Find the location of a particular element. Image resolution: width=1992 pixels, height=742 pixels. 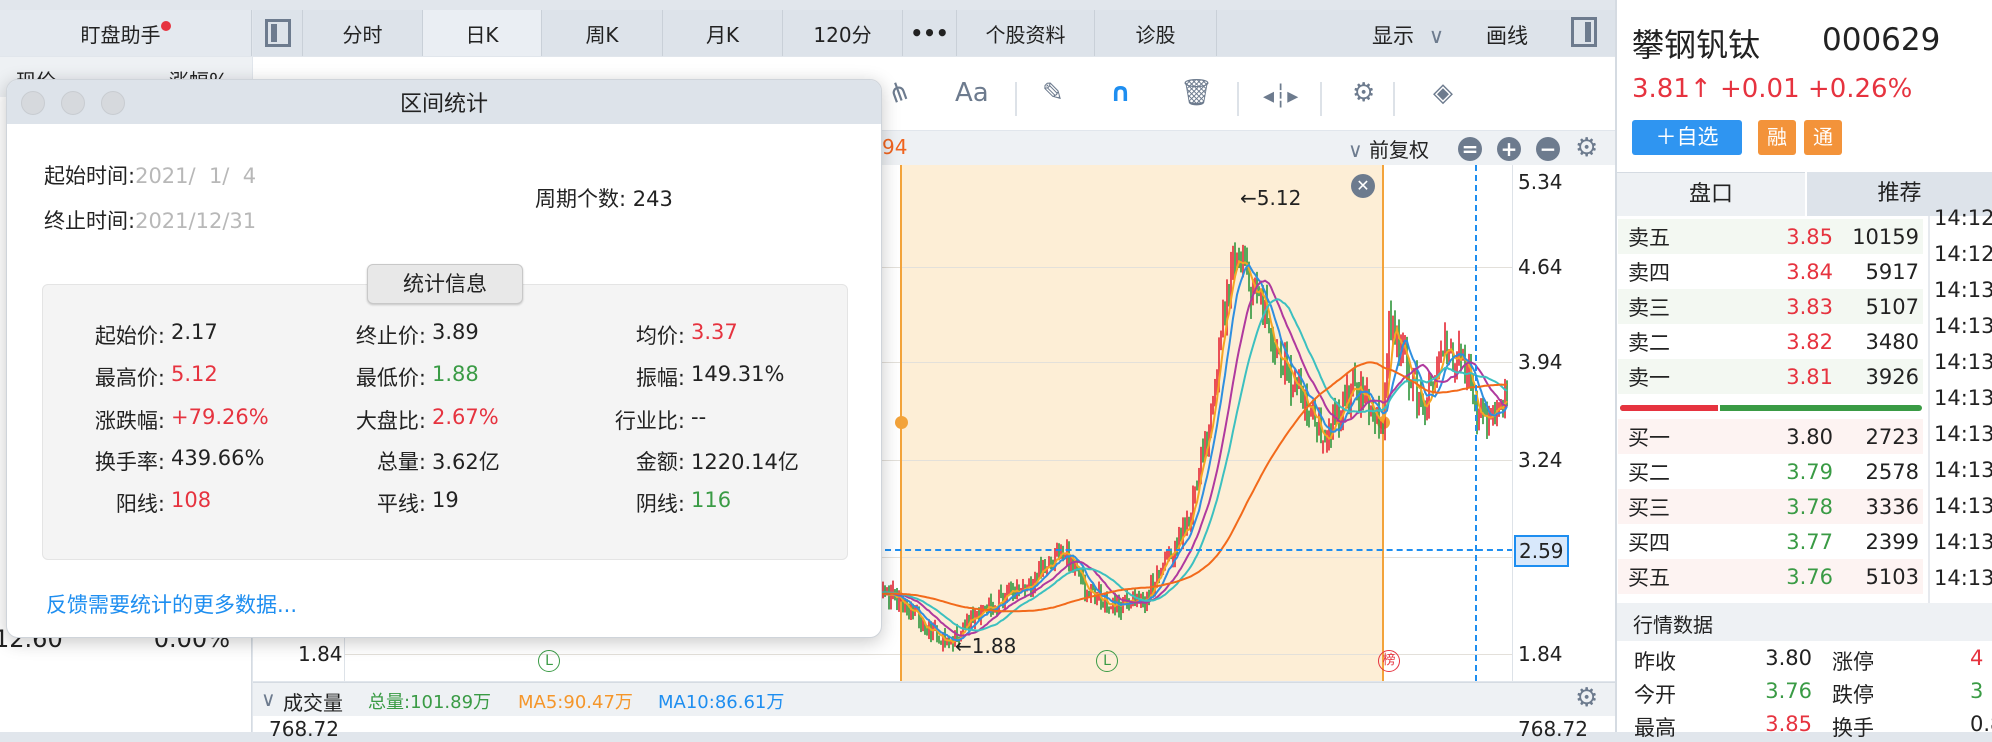

notification-dot is located at coordinates (165, 26).